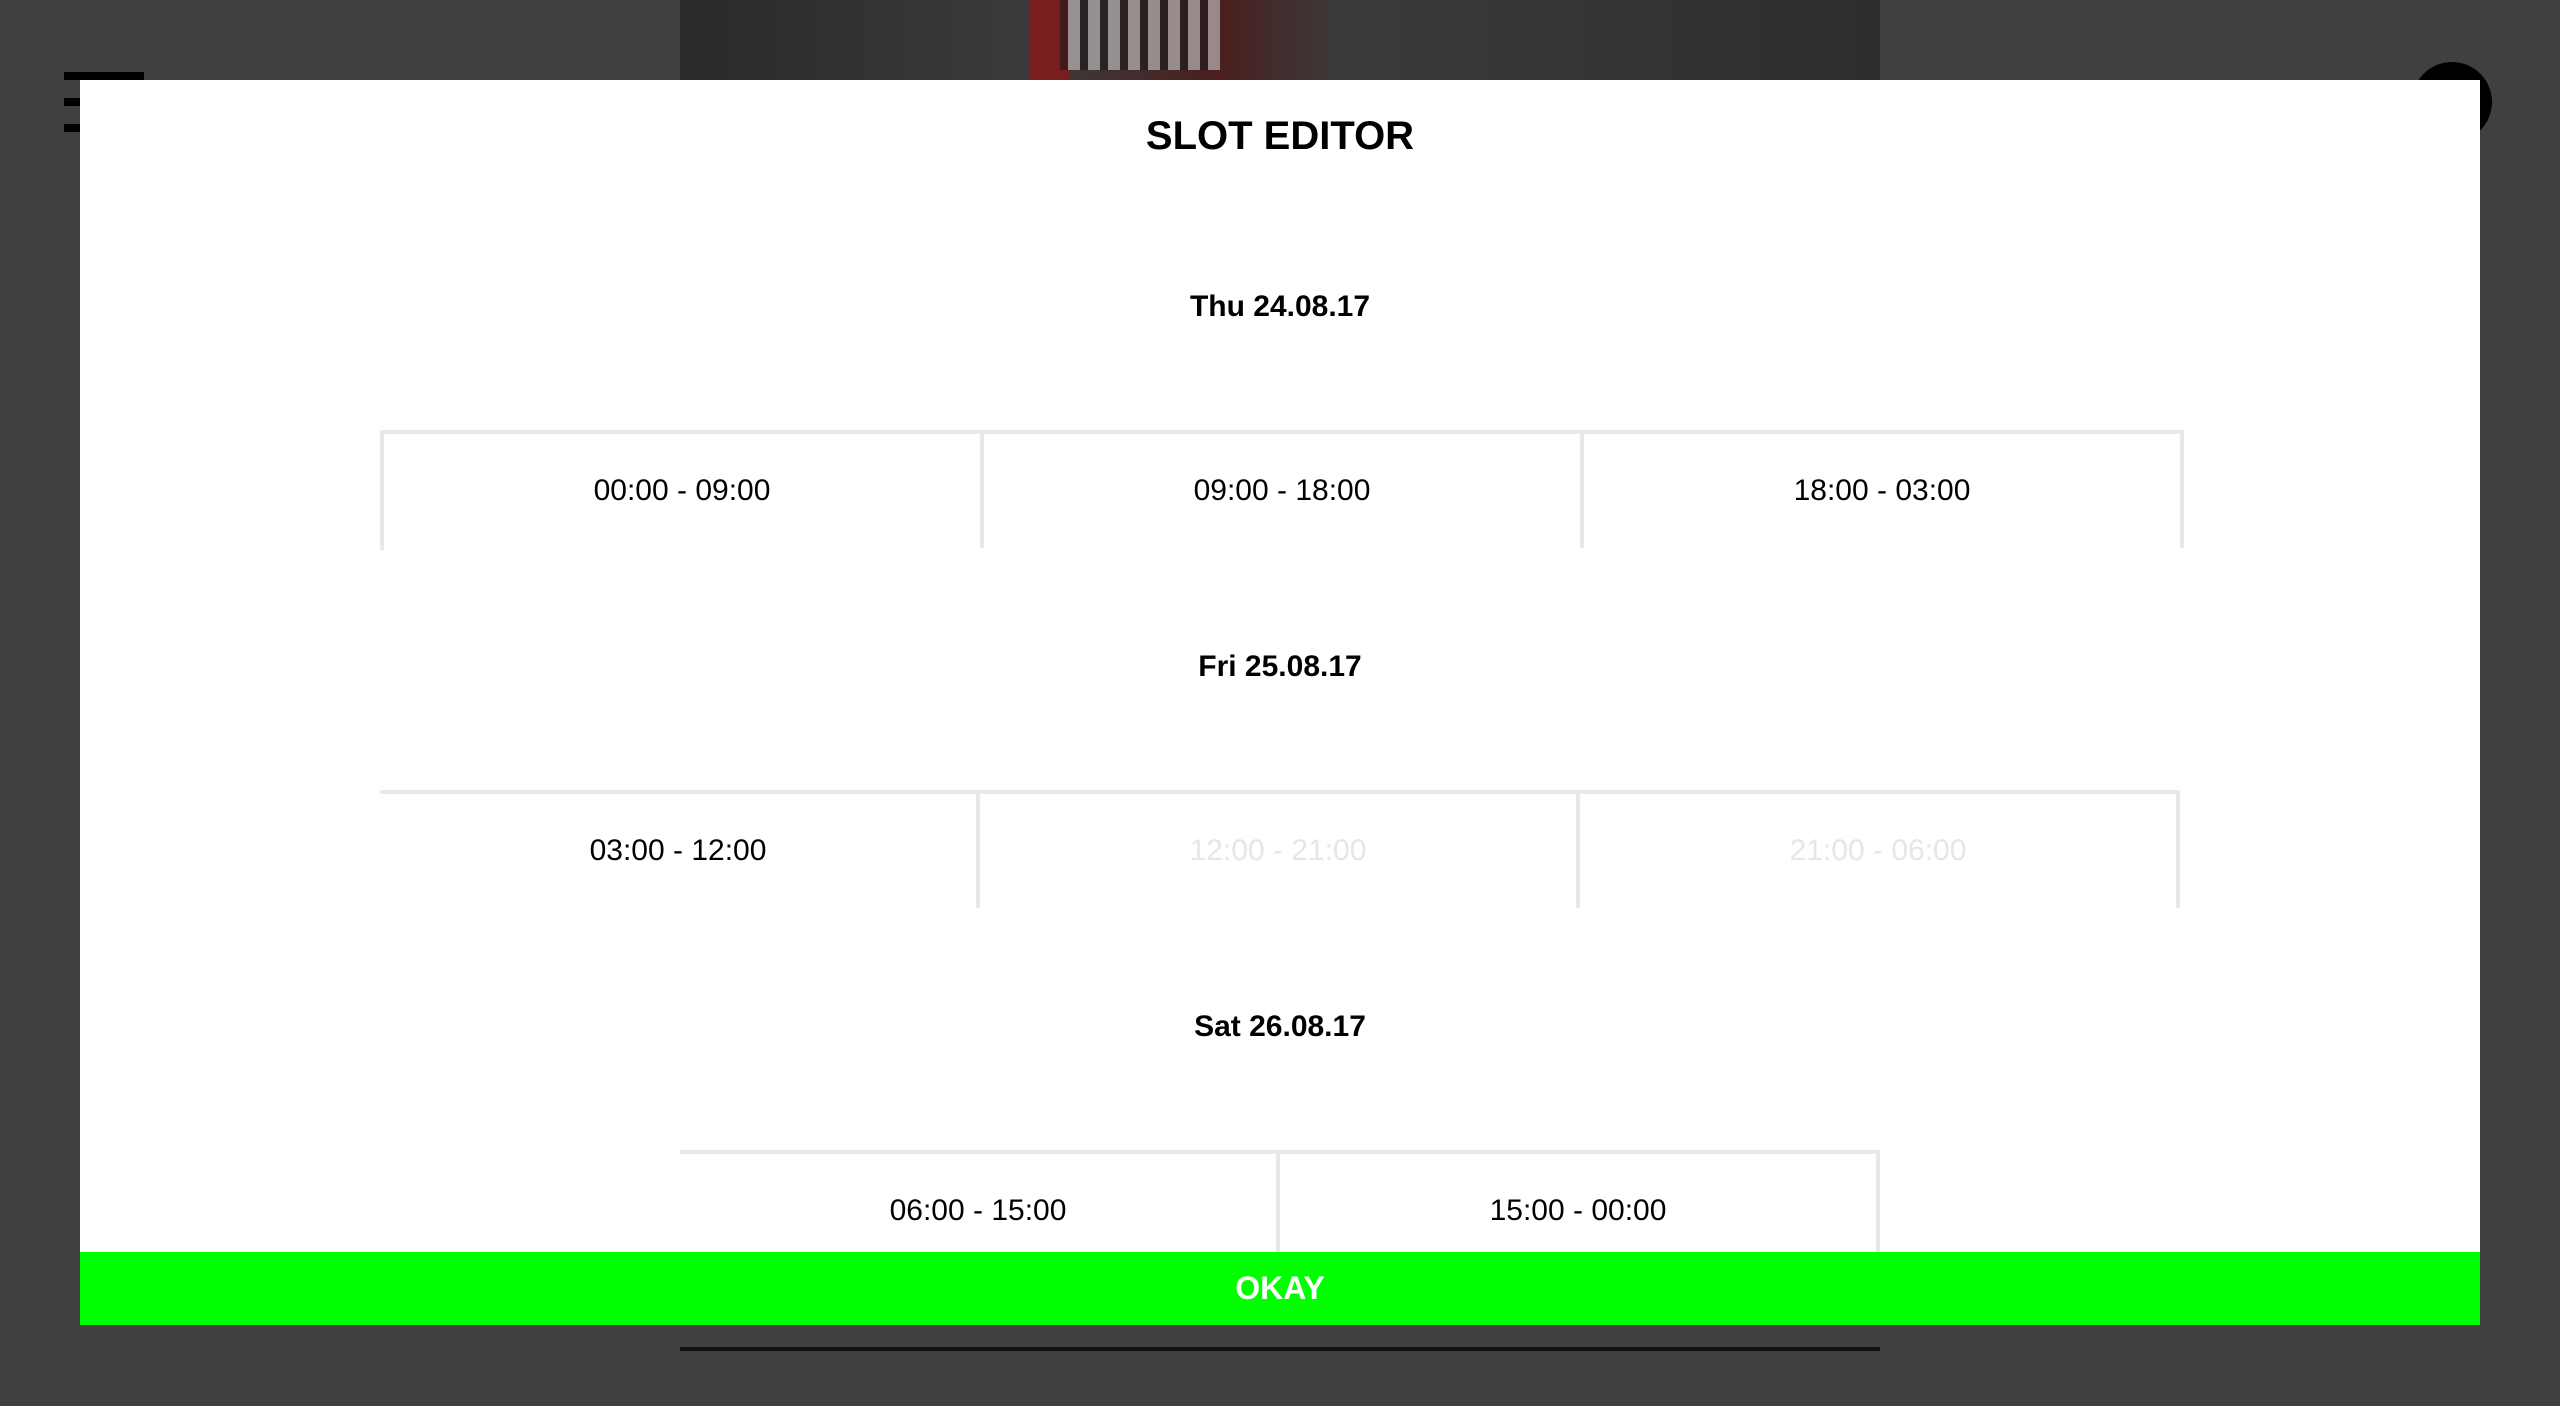 This screenshot has width=2560, height=1406. I want to click on slot-button-disabled: 12:00 - 21:00, so click(1280, 849).